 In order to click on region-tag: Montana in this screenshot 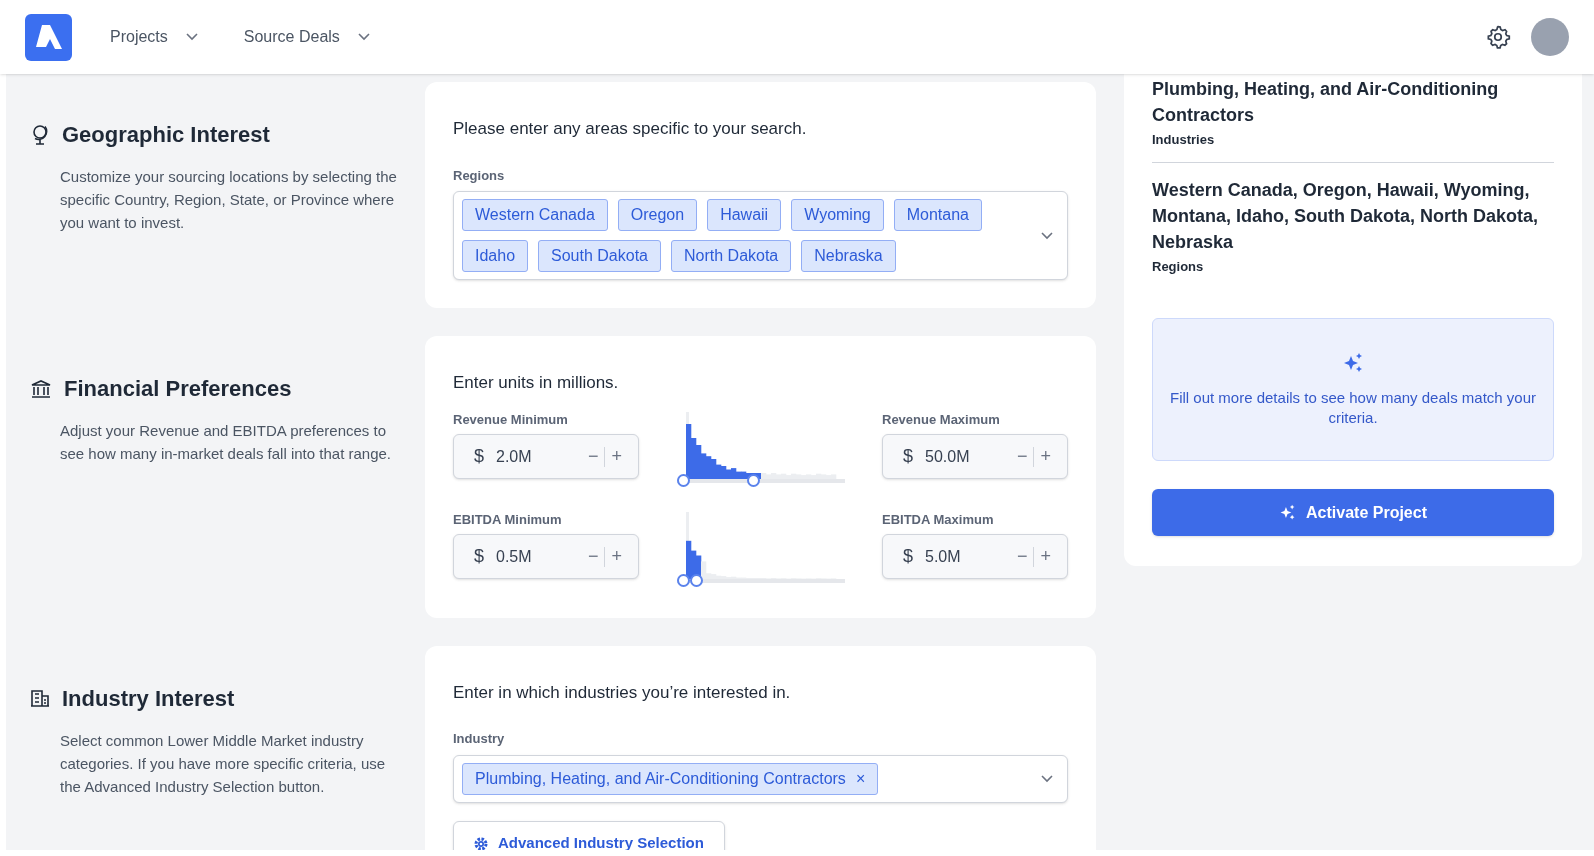, I will do `click(937, 215)`.